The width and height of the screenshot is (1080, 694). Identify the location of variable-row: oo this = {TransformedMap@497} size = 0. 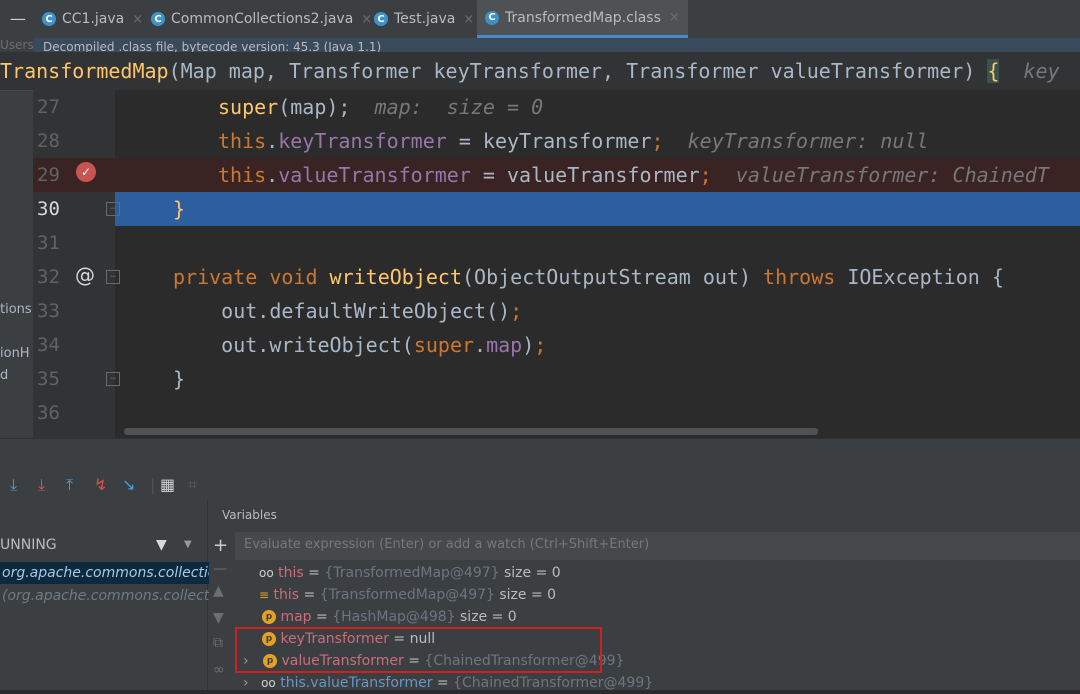
(657, 573).